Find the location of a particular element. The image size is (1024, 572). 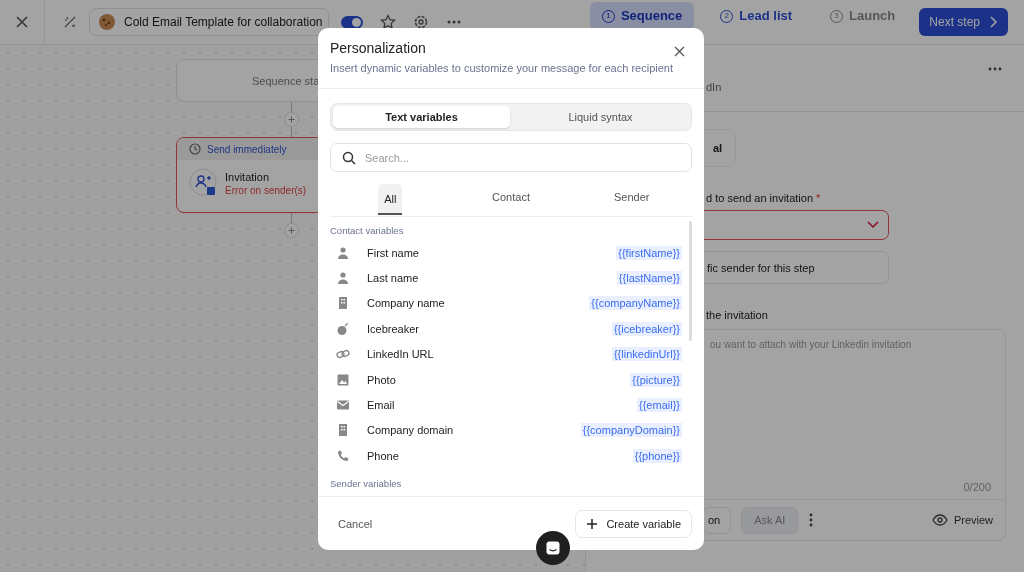

clock-icon is located at coordinates (195, 149).